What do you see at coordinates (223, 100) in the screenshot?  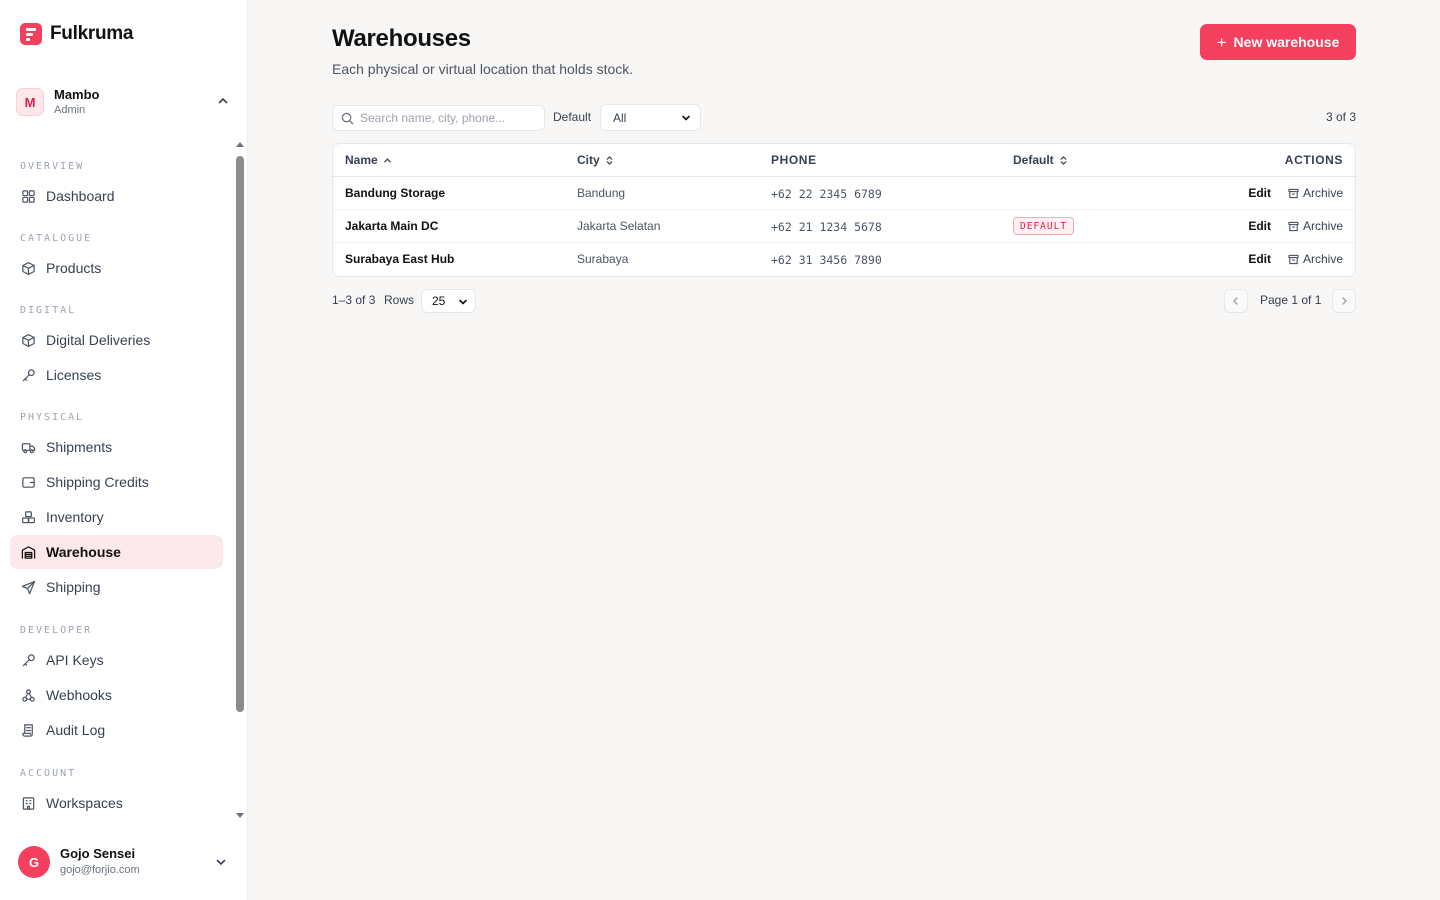 I see `chevron-up-icon` at bounding box center [223, 100].